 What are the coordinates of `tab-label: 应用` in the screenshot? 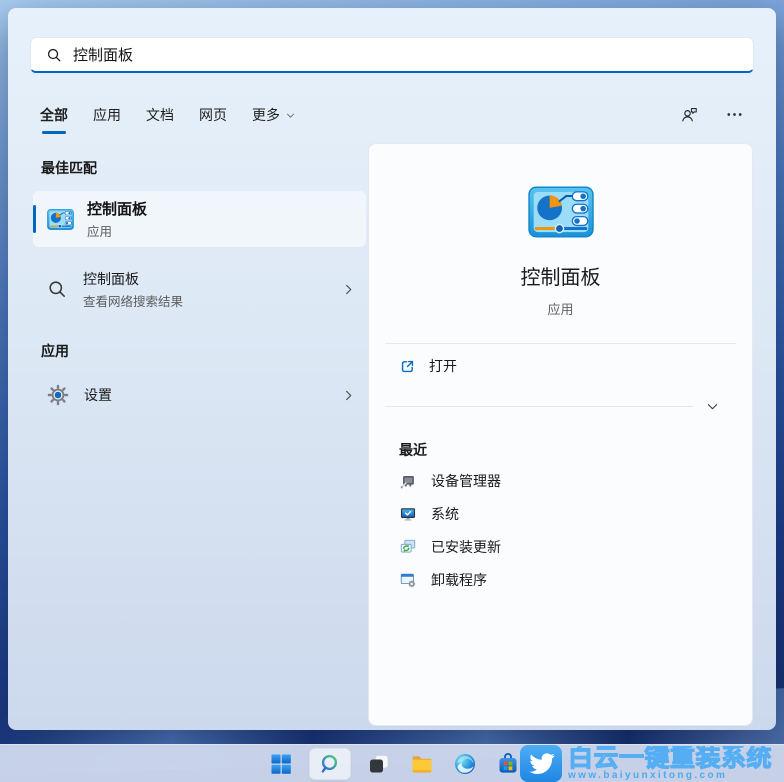 It's located at (107, 115).